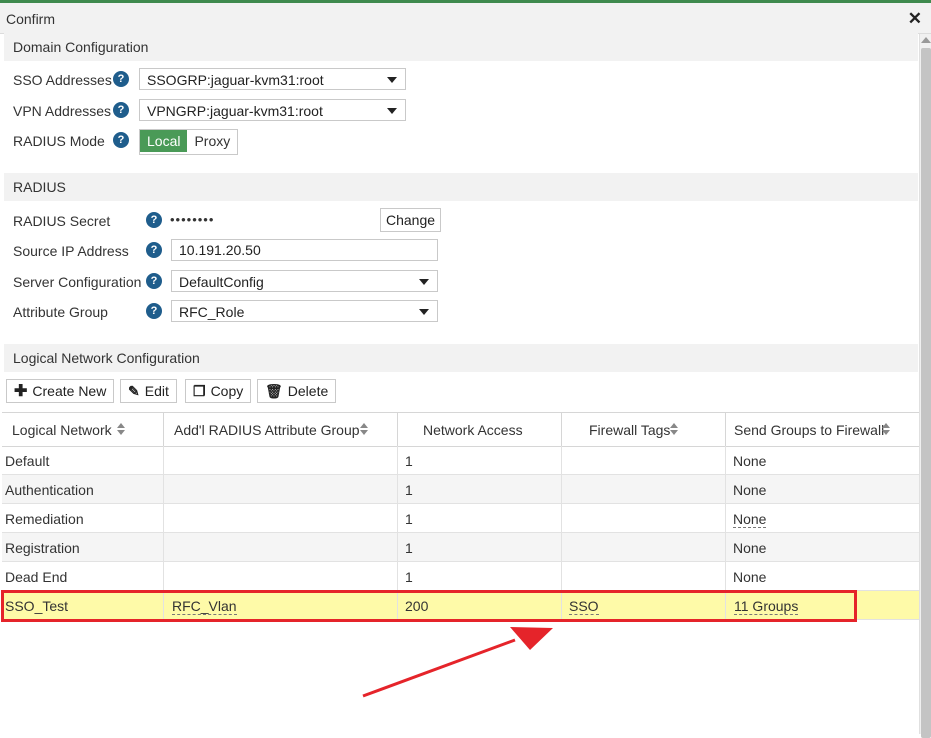 The height and width of the screenshot is (738, 931). Describe the element at coordinates (457, 662) in the screenshot. I see `annotation-arrow-icon` at that location.